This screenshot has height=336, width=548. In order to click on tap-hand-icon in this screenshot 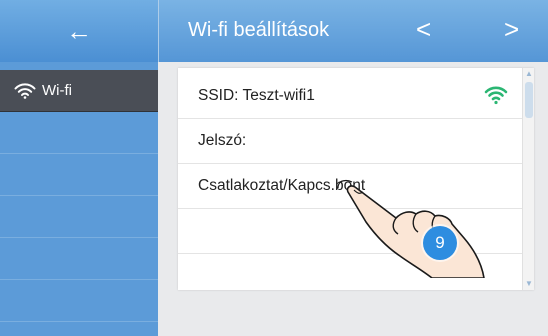, I will do `click(411, 228)`.